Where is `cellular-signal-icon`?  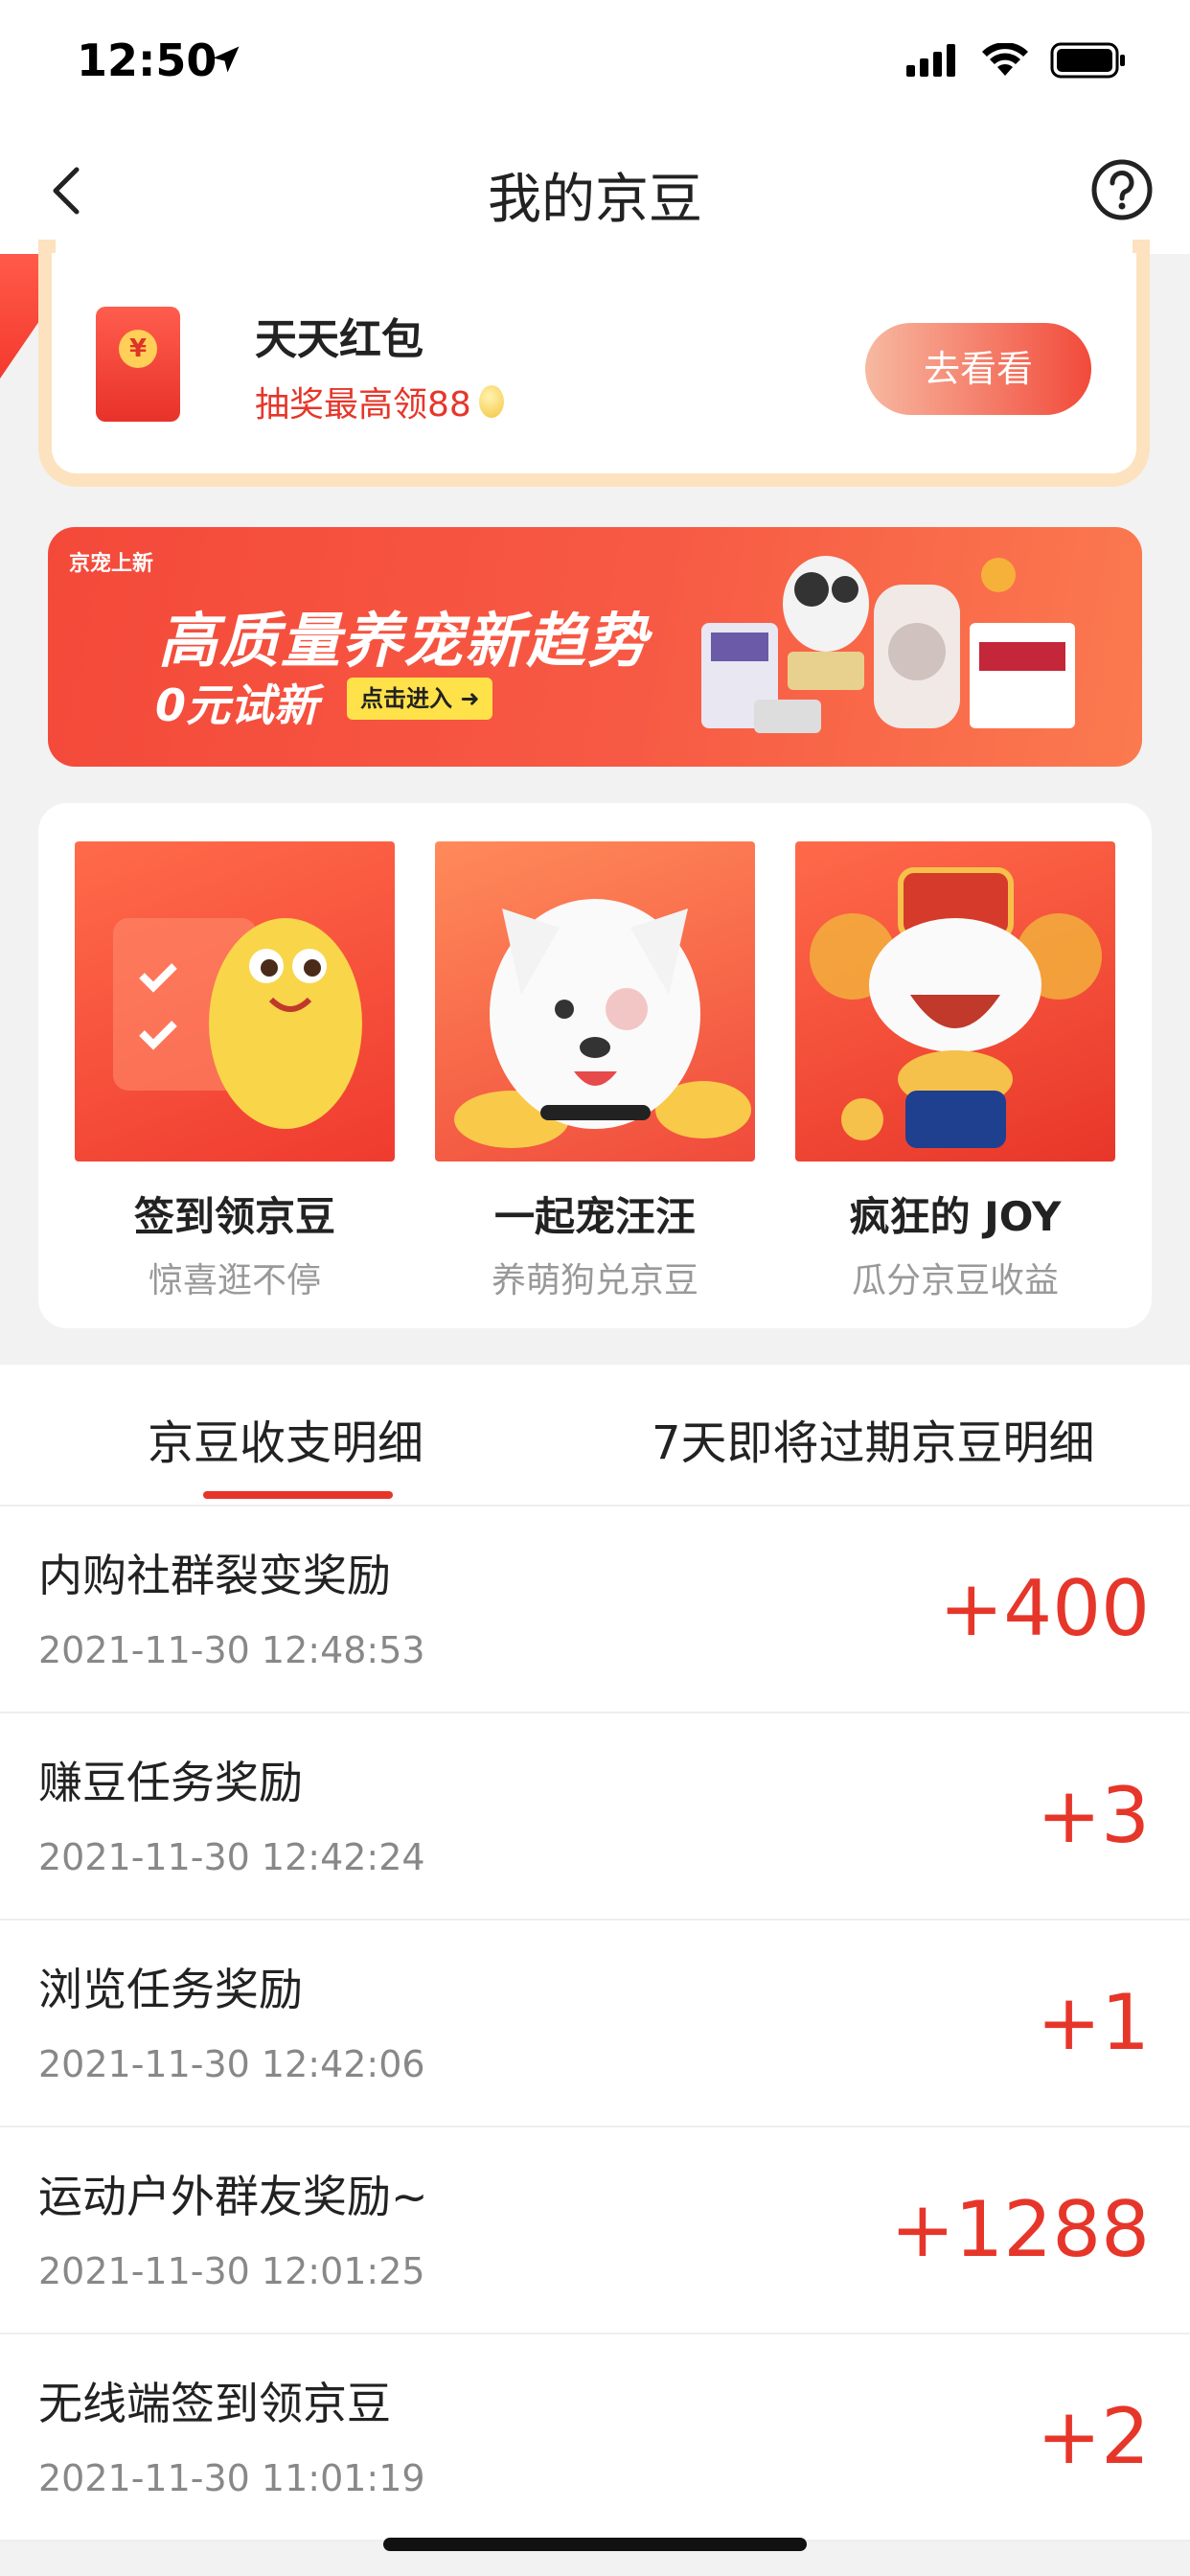
cellular-signal-icon is located at coordinates (931, 60).